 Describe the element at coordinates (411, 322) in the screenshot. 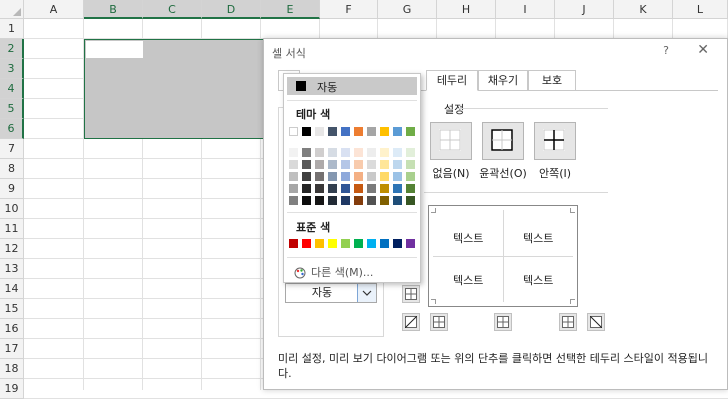

I see `border-diagonal-up-button` at that location.